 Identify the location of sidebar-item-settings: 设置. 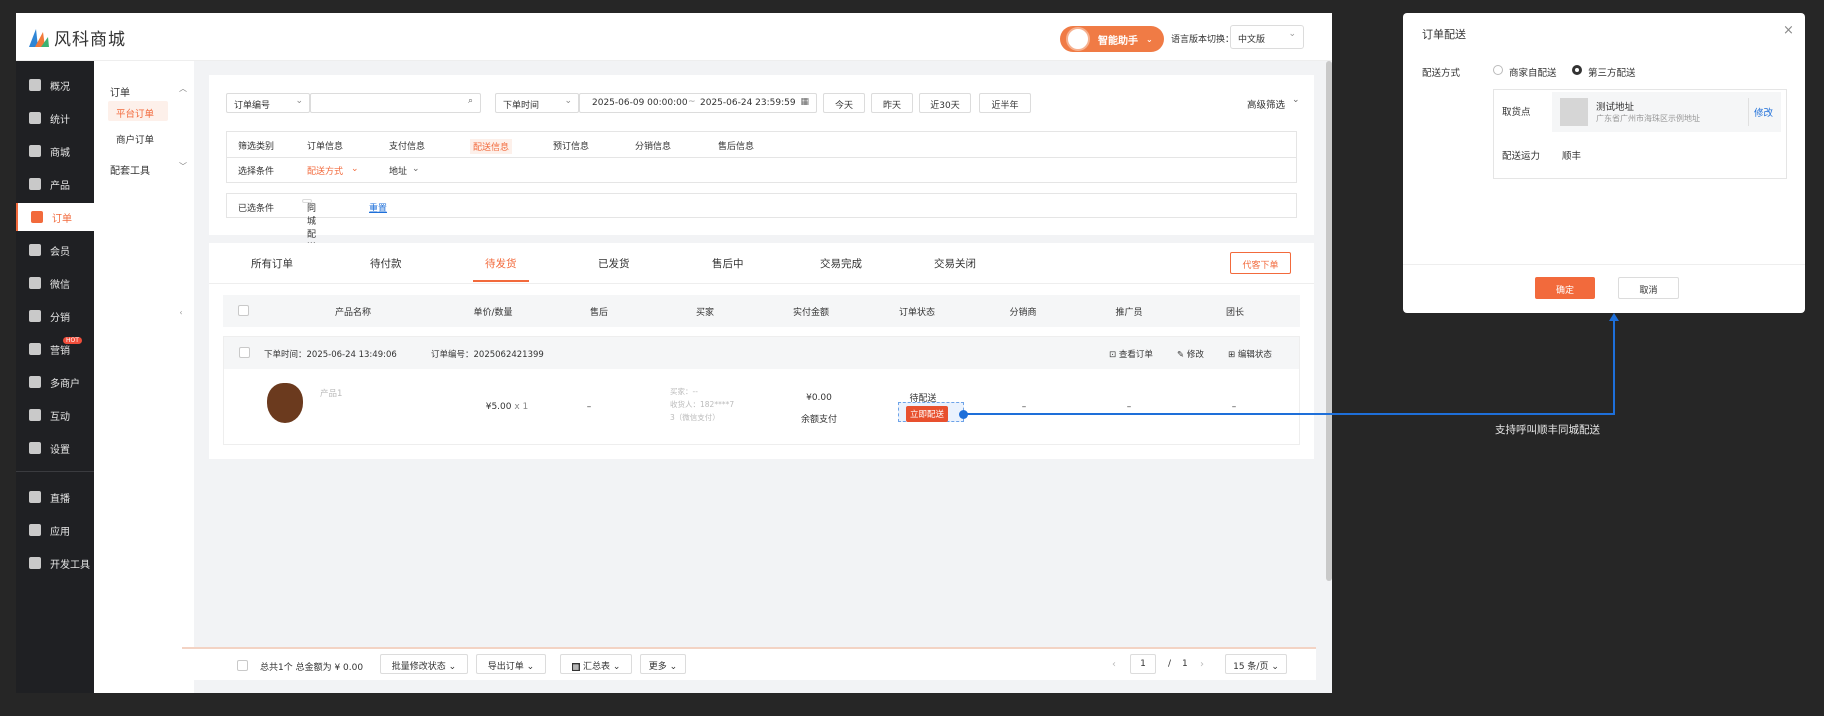
(55, 448).